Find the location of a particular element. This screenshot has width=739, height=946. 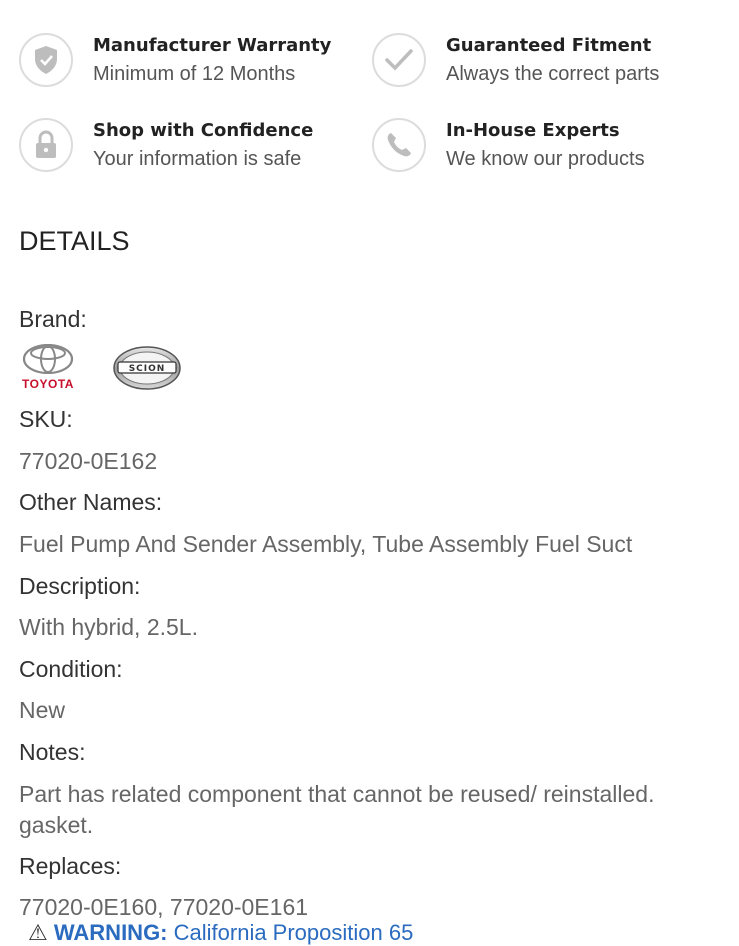

feature-title: Guaranteed Fitment is located at coordinates (549, 45).